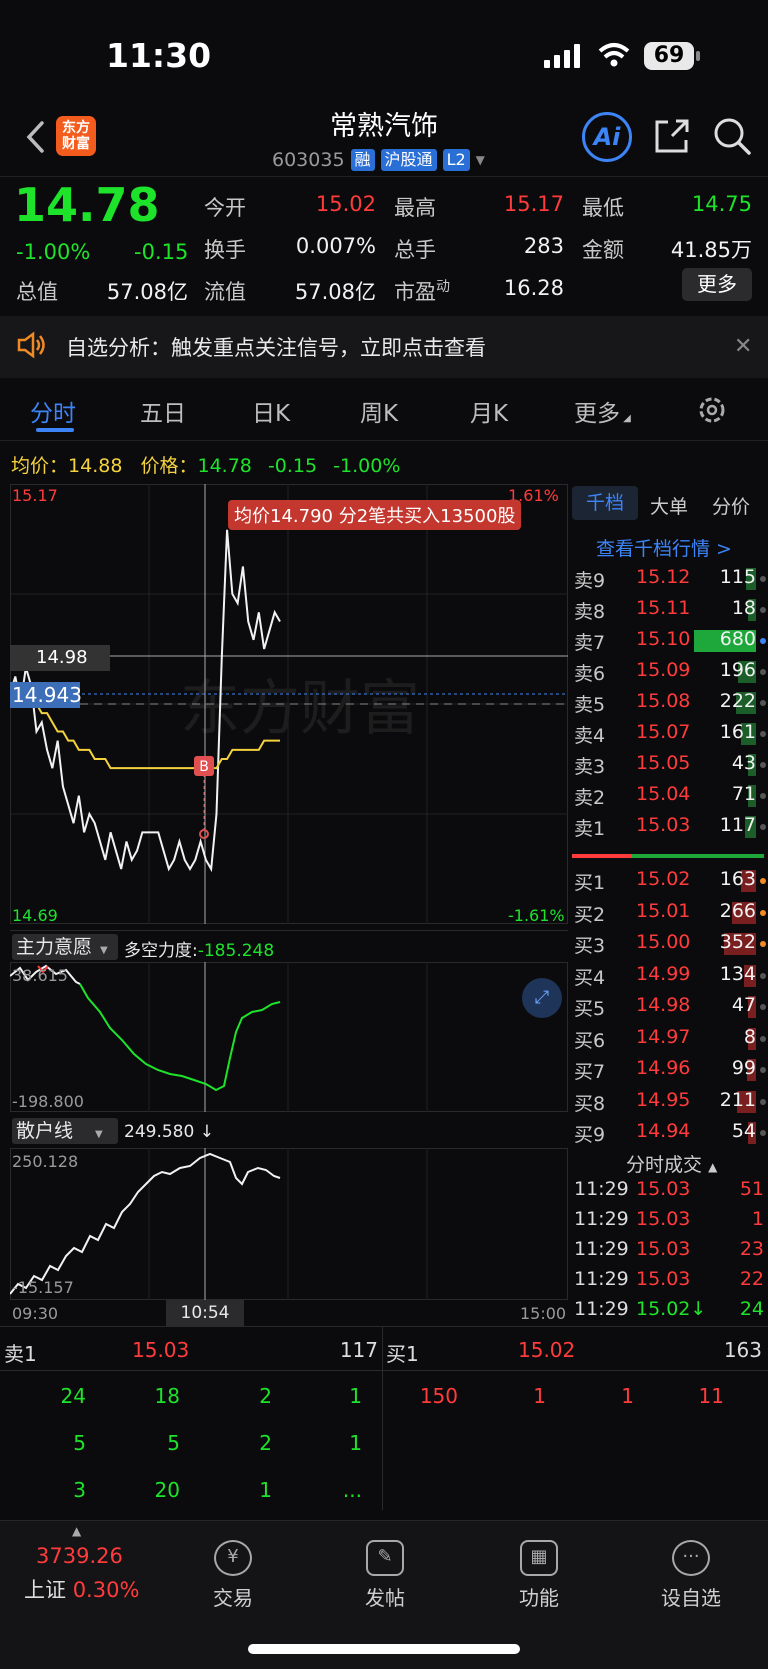 The width and height of the screenshot is (768, 1669). I want to click on bid-level: 买8, so click(590, 1103).